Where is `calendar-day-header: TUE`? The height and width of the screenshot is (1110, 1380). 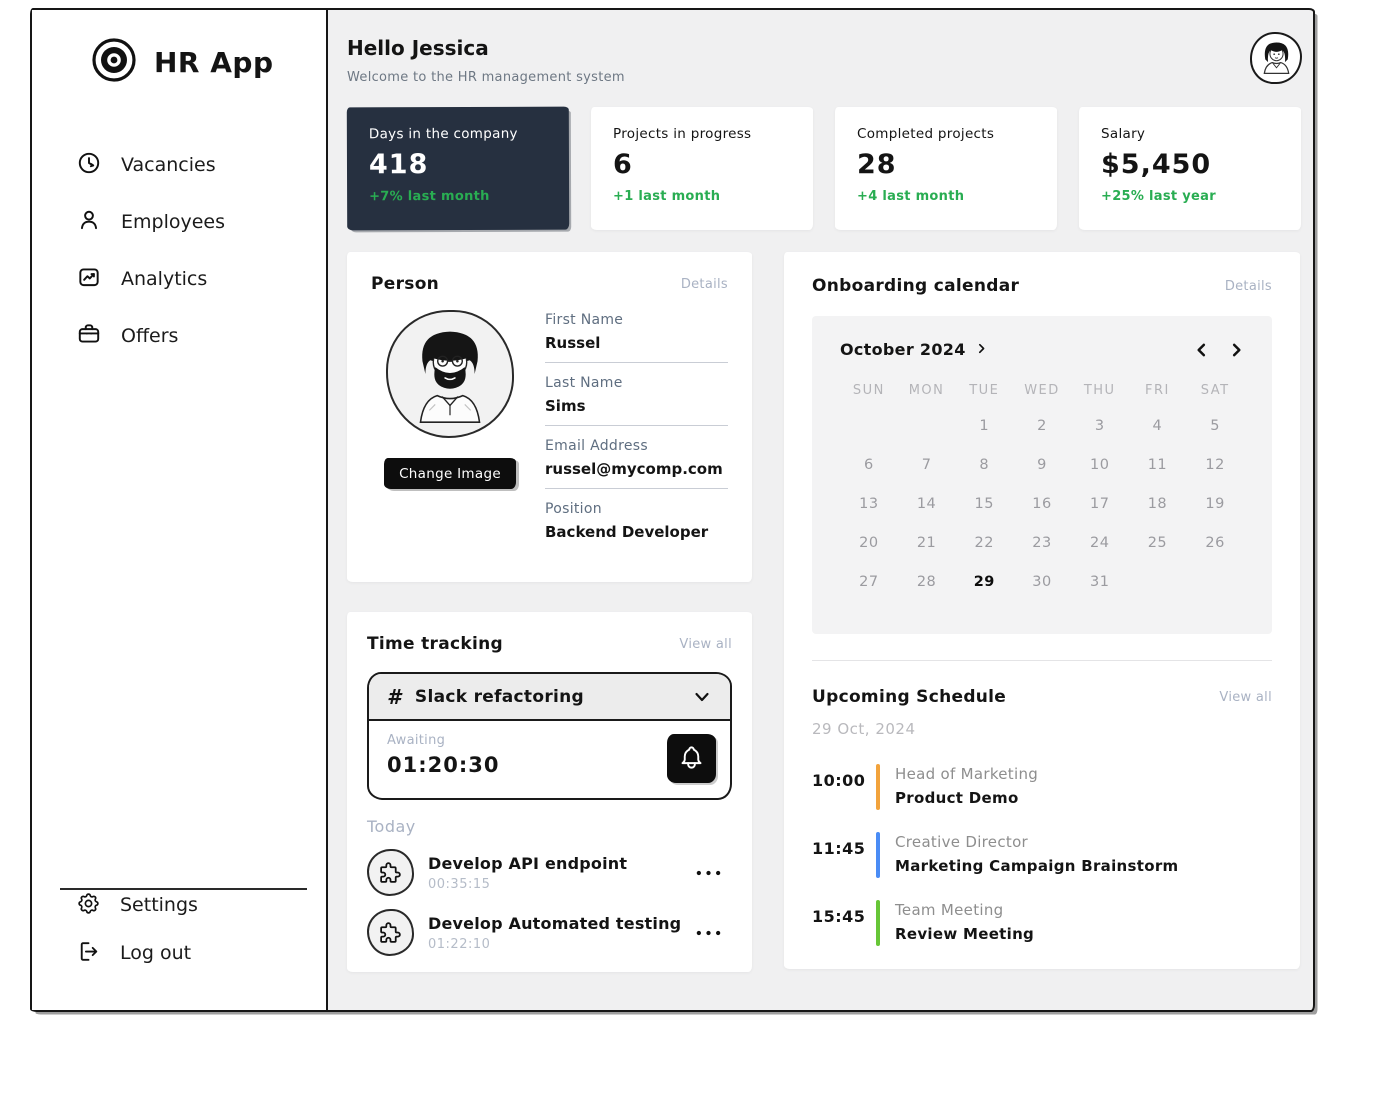 calendar-day-header: TUE is located at coordinates (984, 390).